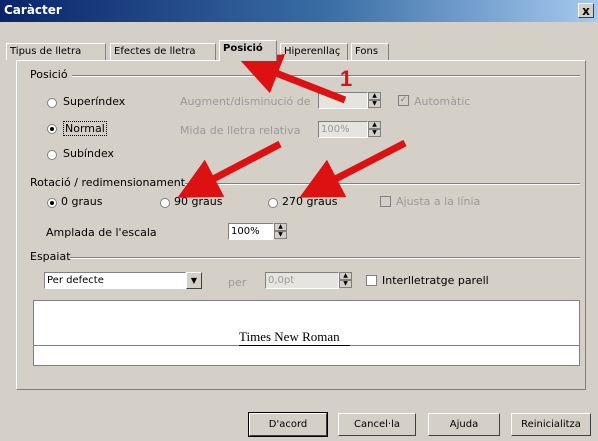 The image size is (598, 441). Describe the element at coordinates (294, 337) in the screenshot. I see `preview-text: Times New Roman` at that location.